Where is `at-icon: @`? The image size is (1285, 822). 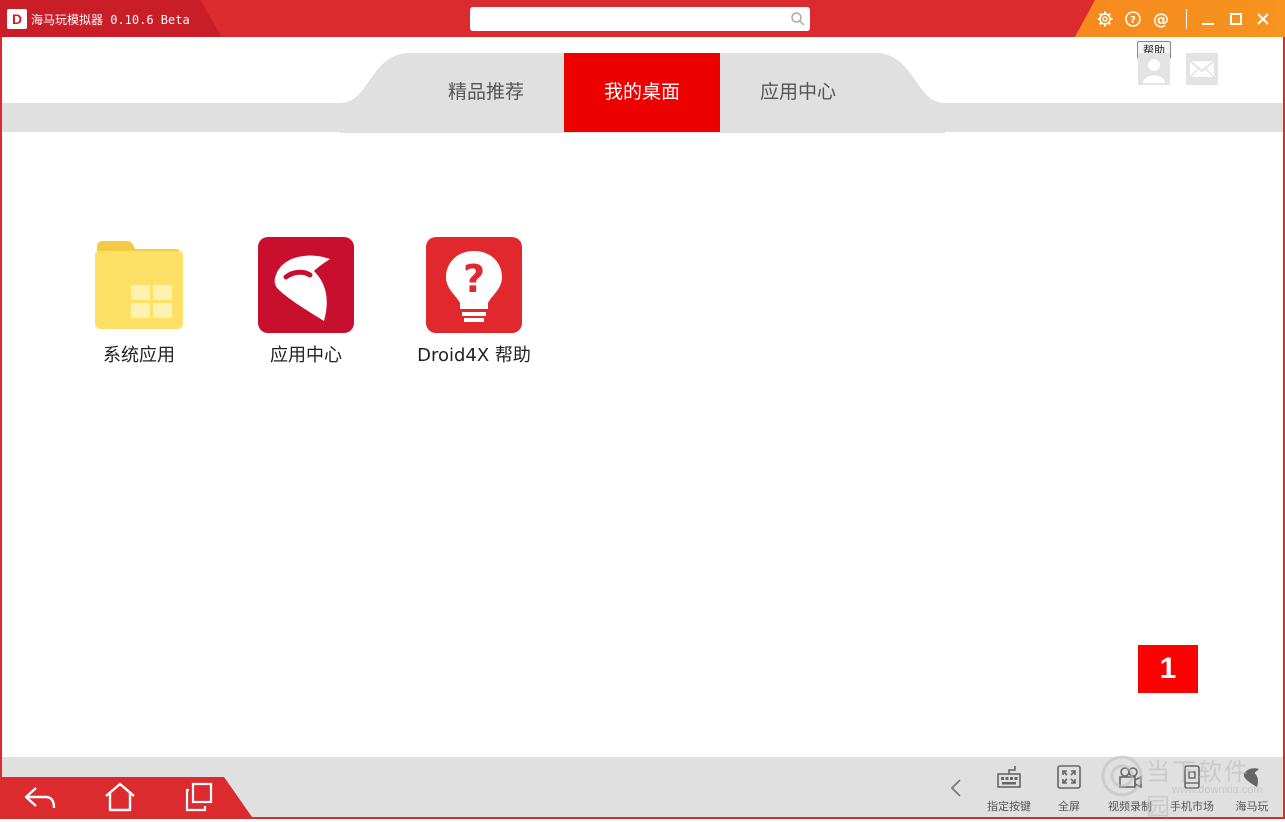 at-icon: @ is located at coordinates (1161, 19).